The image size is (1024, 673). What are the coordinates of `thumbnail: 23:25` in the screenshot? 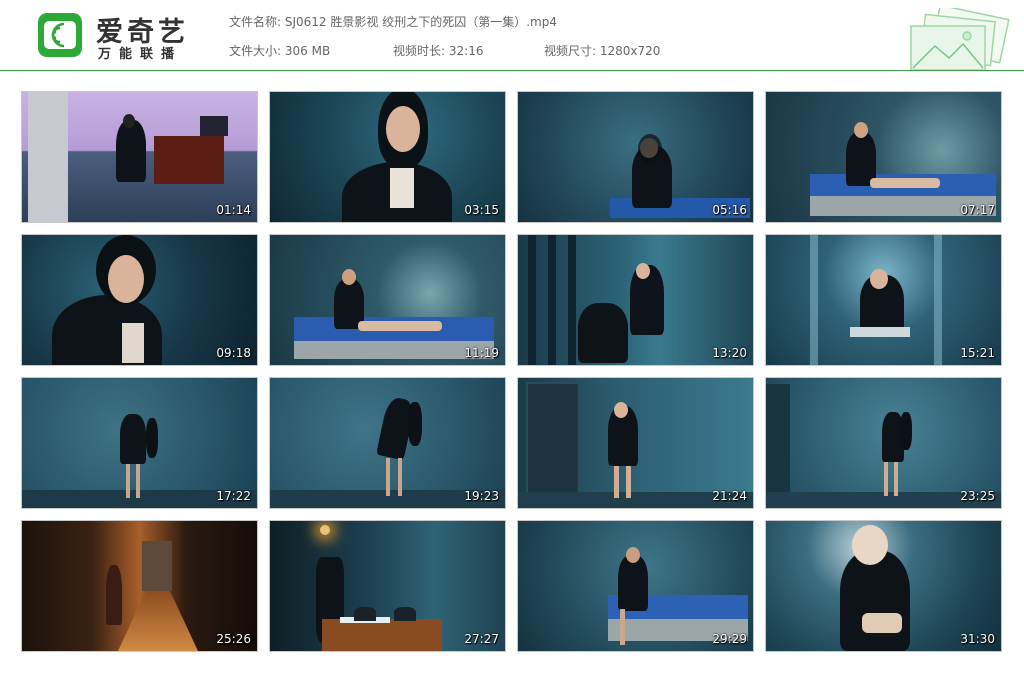 It's located at (883, 443).